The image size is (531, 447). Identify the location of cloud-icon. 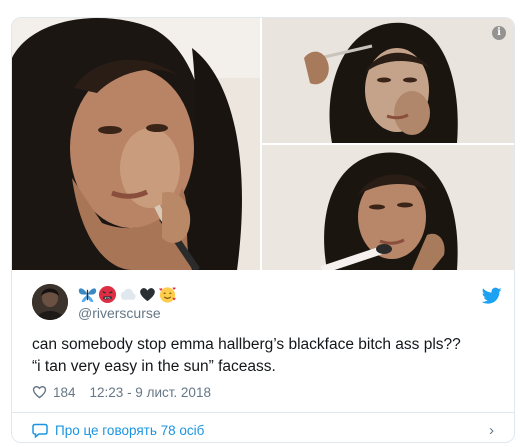
(128, 294).